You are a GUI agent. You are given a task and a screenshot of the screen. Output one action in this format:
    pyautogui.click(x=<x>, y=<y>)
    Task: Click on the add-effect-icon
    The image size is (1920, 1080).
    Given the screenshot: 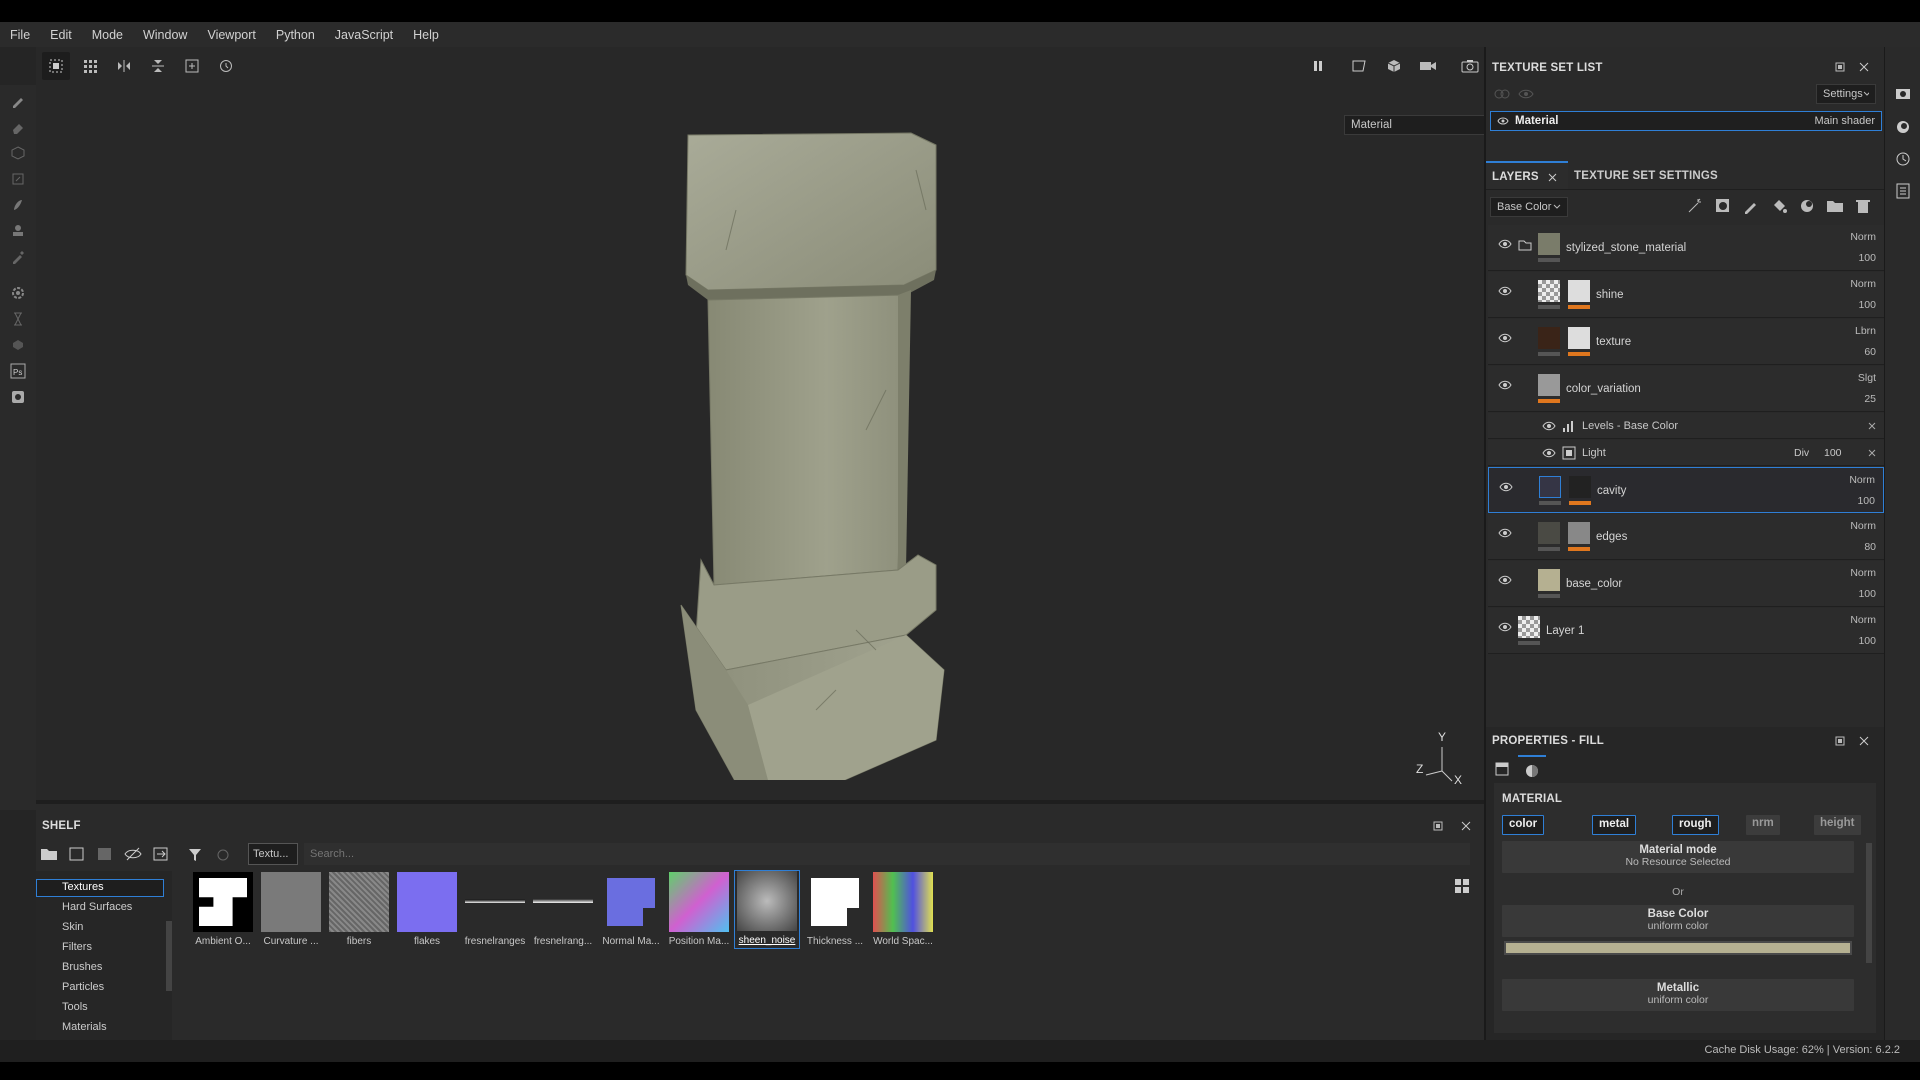 What is the action you would take?
    pyautogui.click(x=1807, y=206)
    